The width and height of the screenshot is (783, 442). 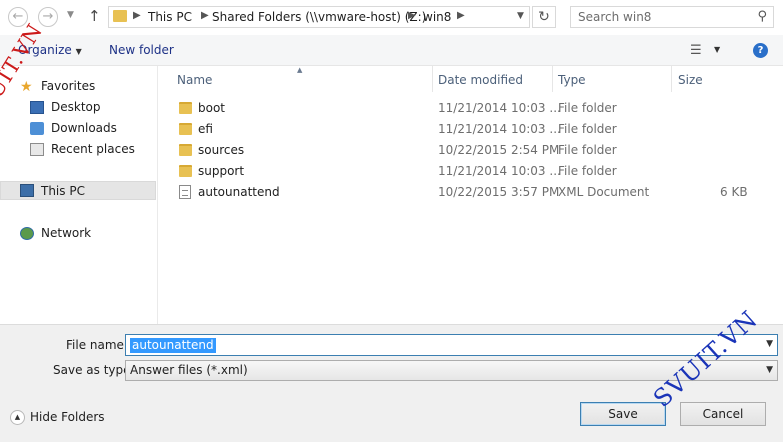 What do you see at coordinates (76, 107) in the screenshot?
I see `sidebar-item-label: Desktop` at bounding box center [76, 107].